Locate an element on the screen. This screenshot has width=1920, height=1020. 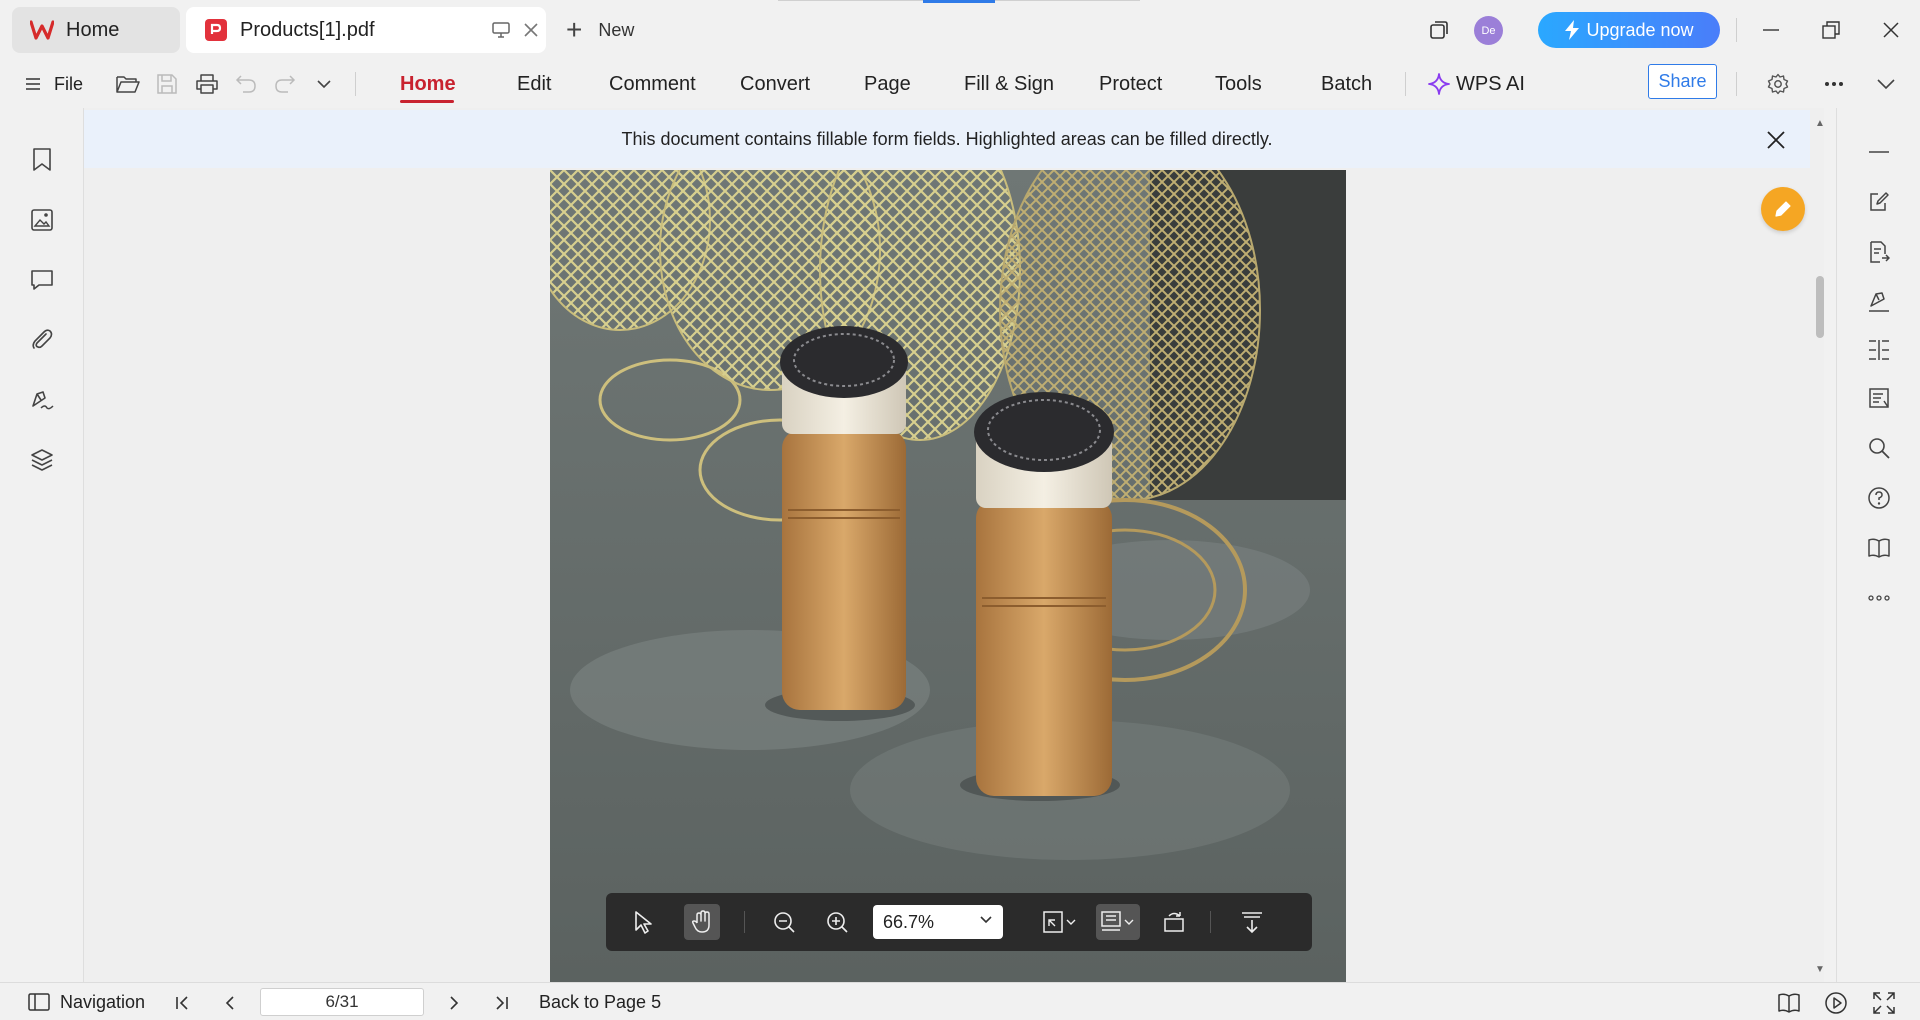
left-sidebar is located at coordinates (42, 545).